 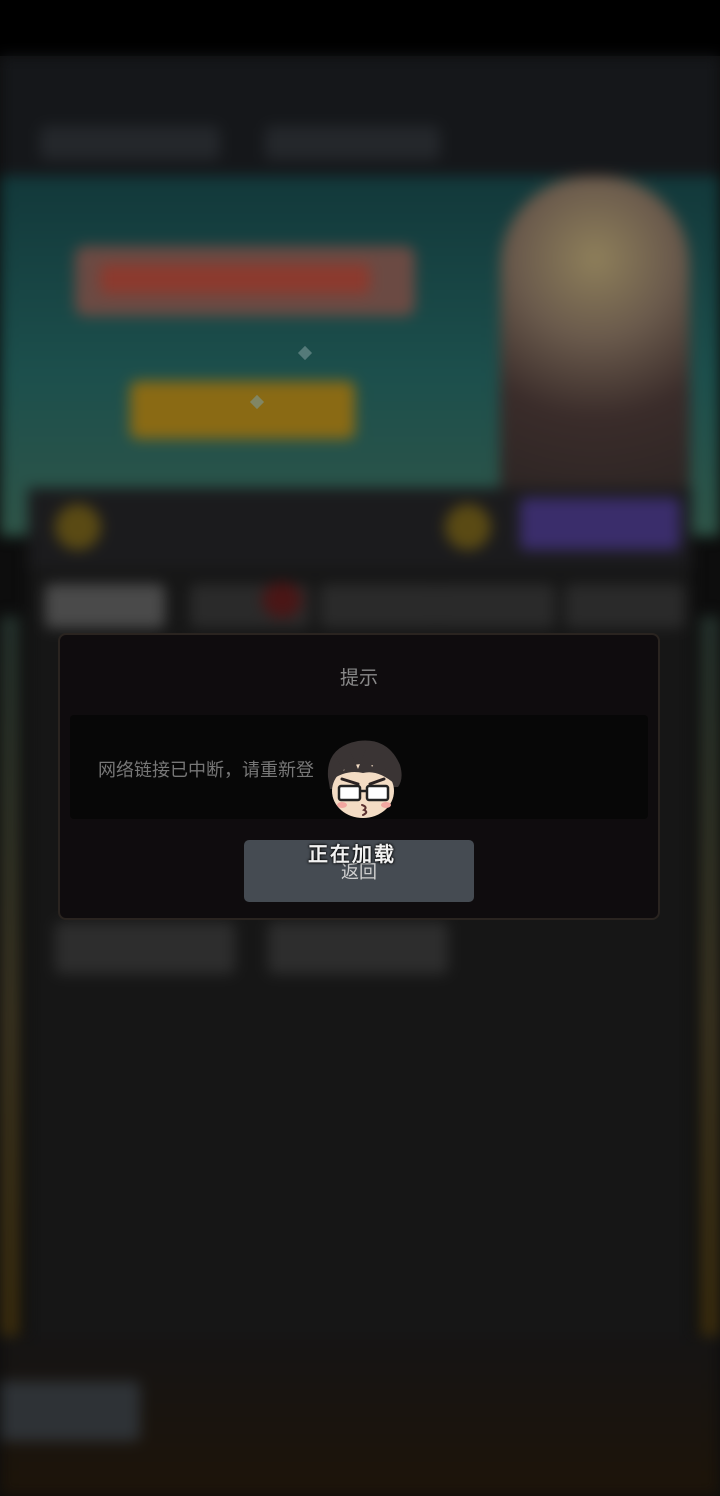 What do you see at coordinates (600, 524) in the screenshot?
I see `background-purple-button` at bounding box center [600, 524].